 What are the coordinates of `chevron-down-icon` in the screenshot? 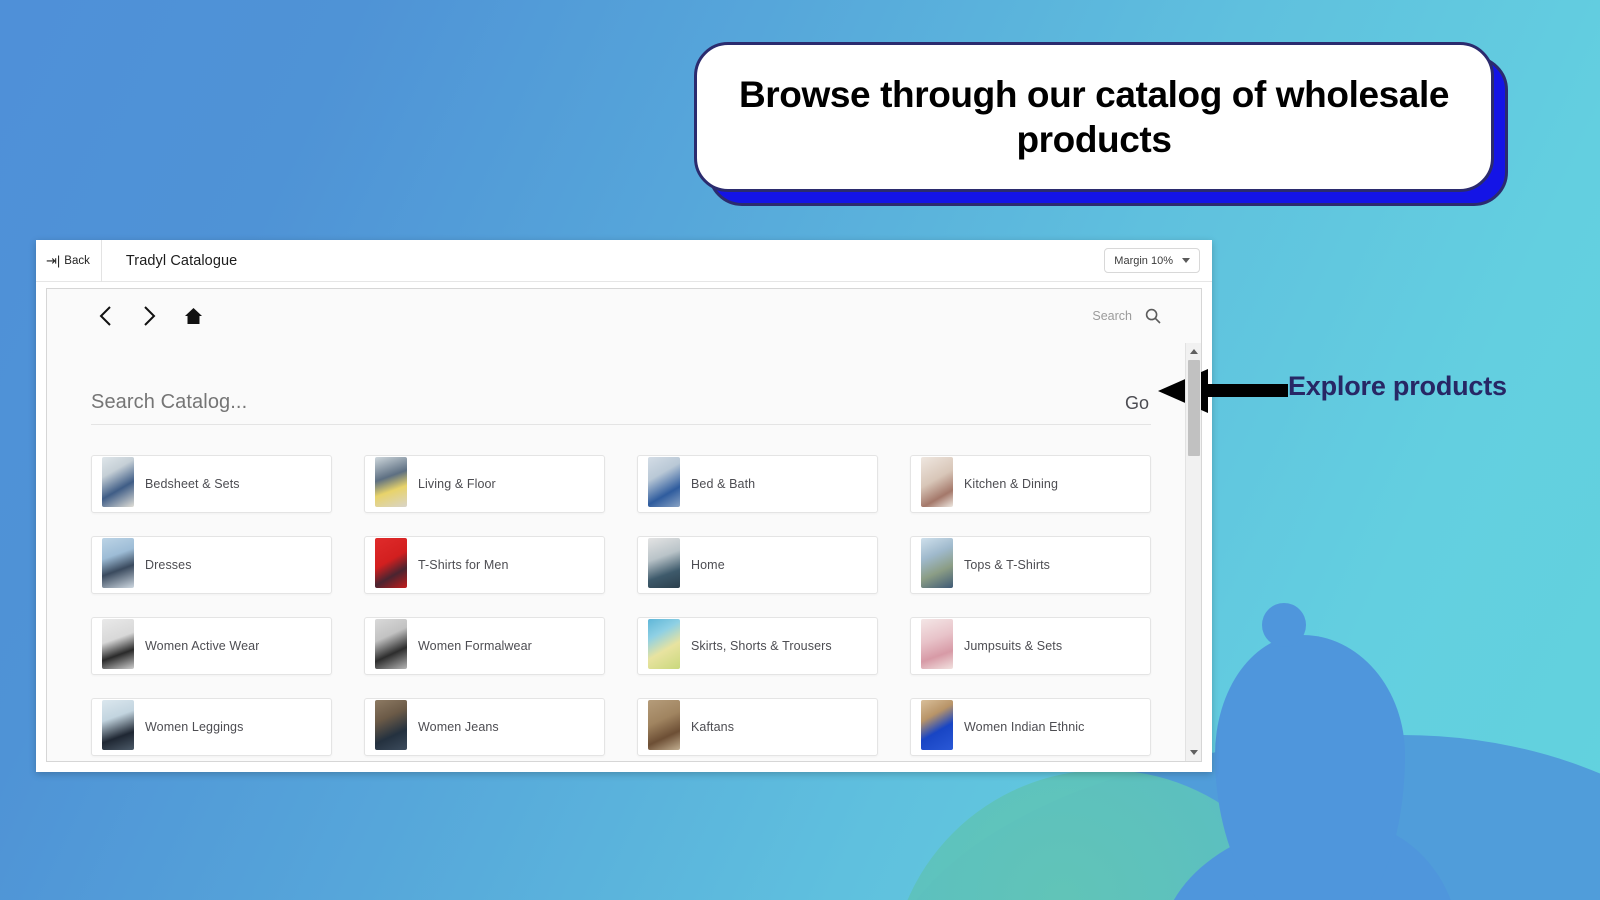 It's located at (1186, 260).